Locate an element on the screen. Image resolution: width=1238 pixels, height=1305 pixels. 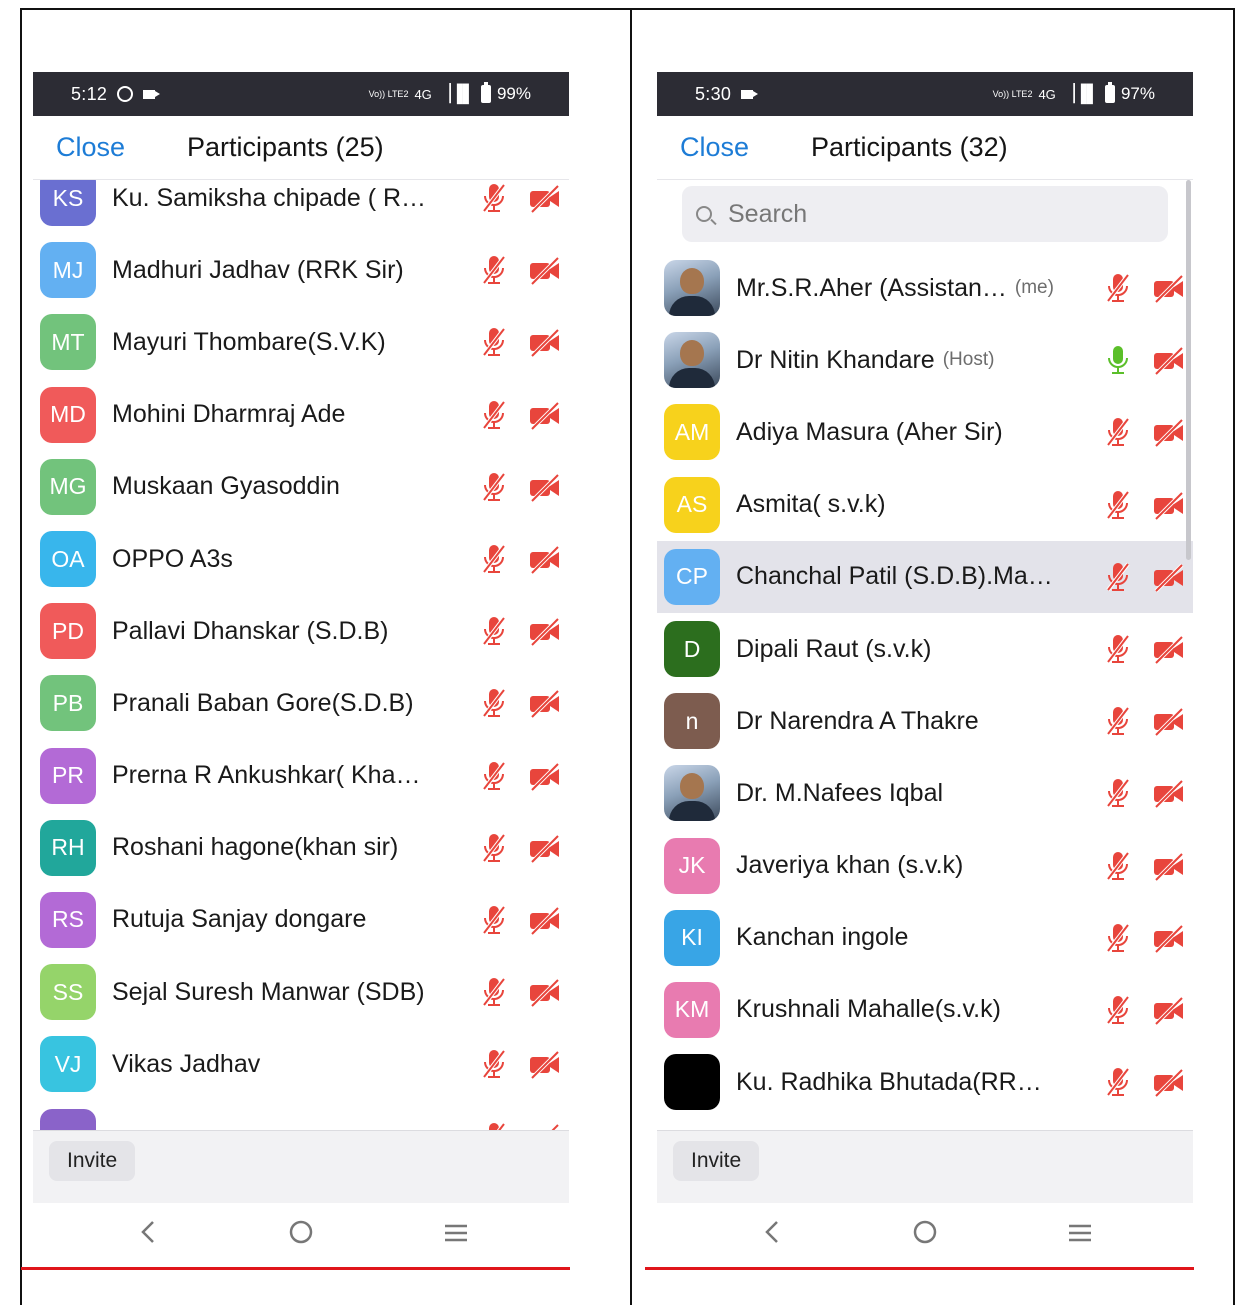
avatar: AM is located at coordinates (692, 432).